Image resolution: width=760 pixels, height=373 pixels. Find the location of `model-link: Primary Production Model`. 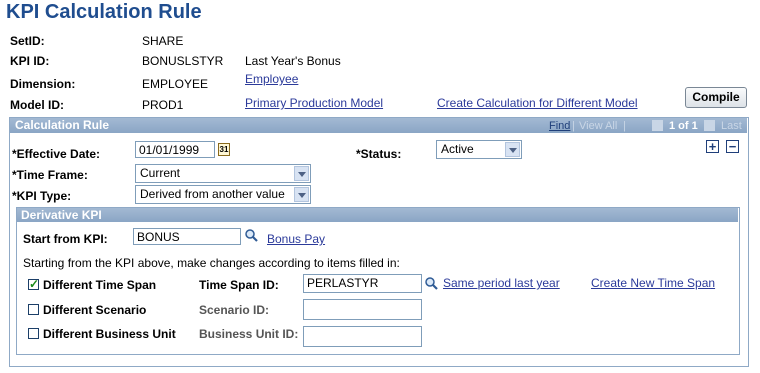

model-link: Primary Production Model is located at coordinates (314, 103).